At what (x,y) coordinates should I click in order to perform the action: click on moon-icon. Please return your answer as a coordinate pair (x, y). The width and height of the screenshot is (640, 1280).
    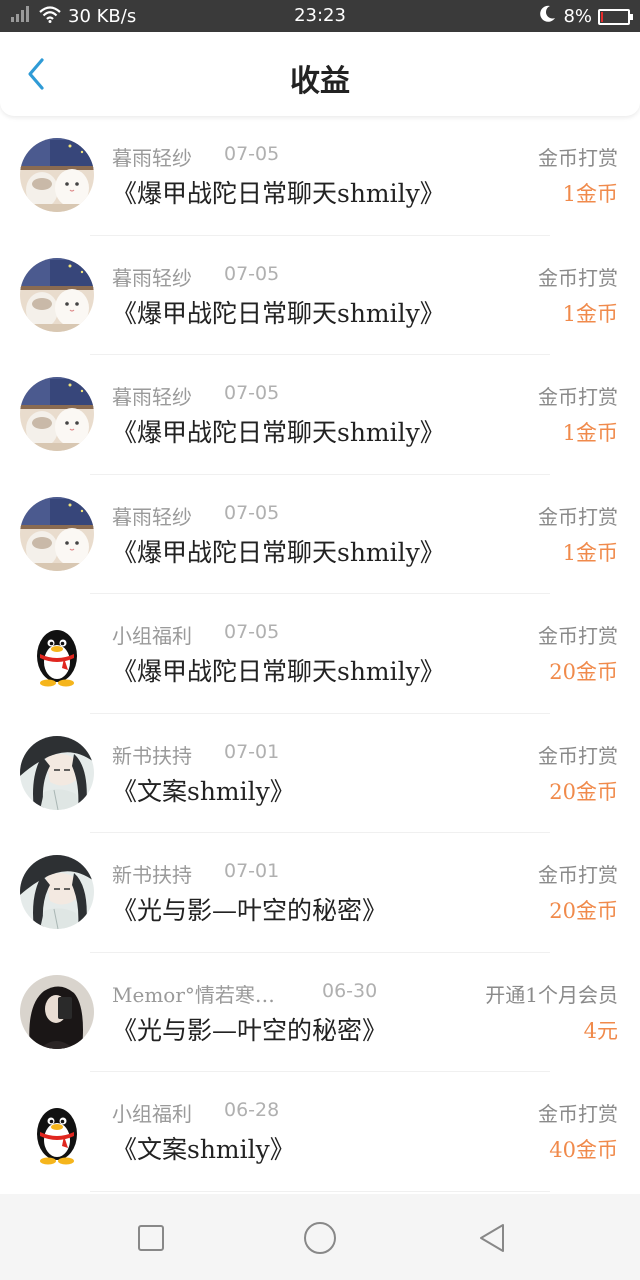
    Looking at the image, I should click on (547, 16).